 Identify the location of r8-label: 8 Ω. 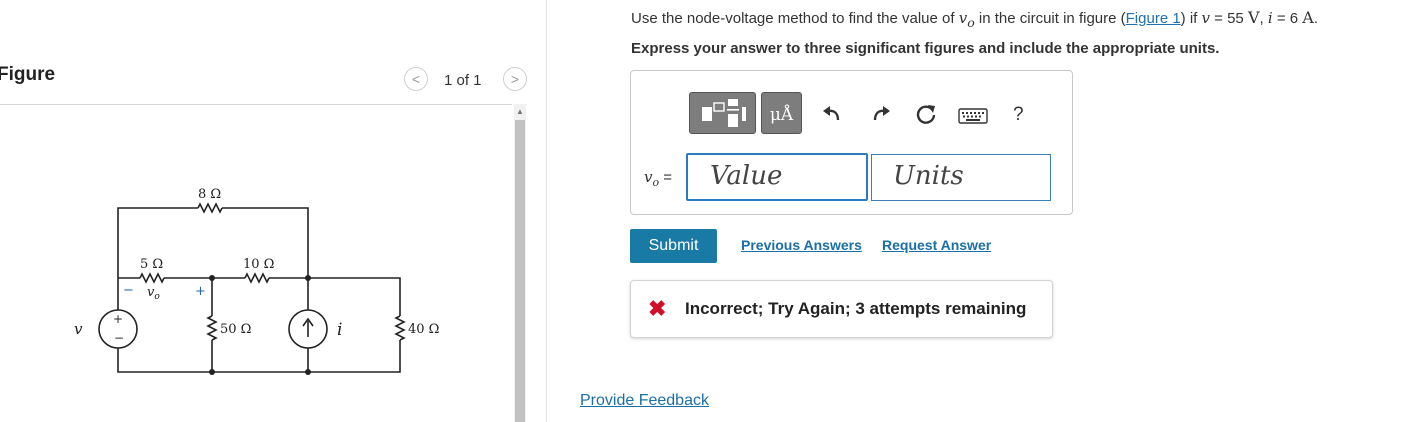
(209, 194).